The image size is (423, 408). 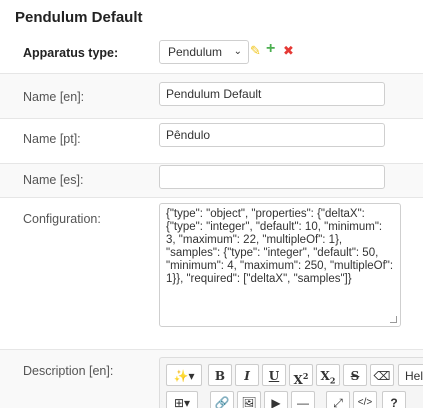 What do you see at coordinates (305, 376) in the screenshot?
I see `superscript-mark: 2` at bounding box center [305, 376].